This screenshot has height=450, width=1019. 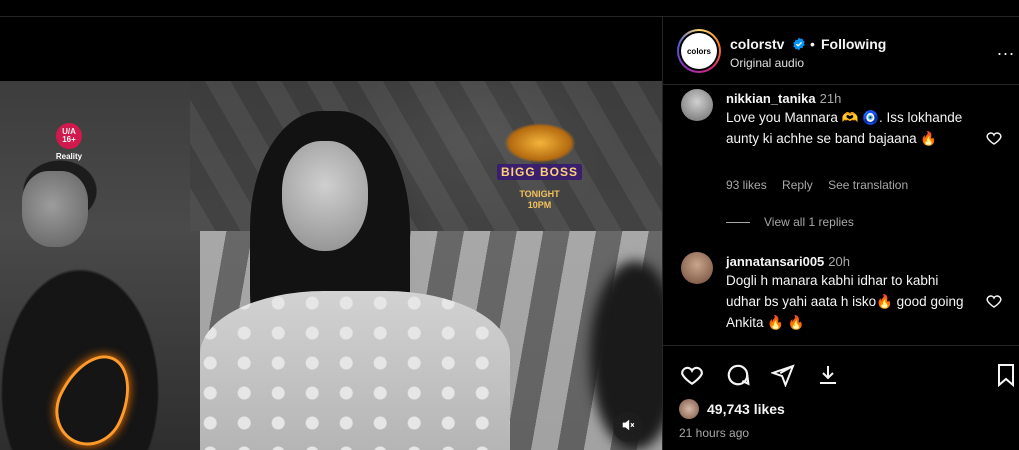 What do you see at coordinates (69, 136) in the screenshot?
I see `rating-badge: U/A 16+` at bounding box center [69, 136].